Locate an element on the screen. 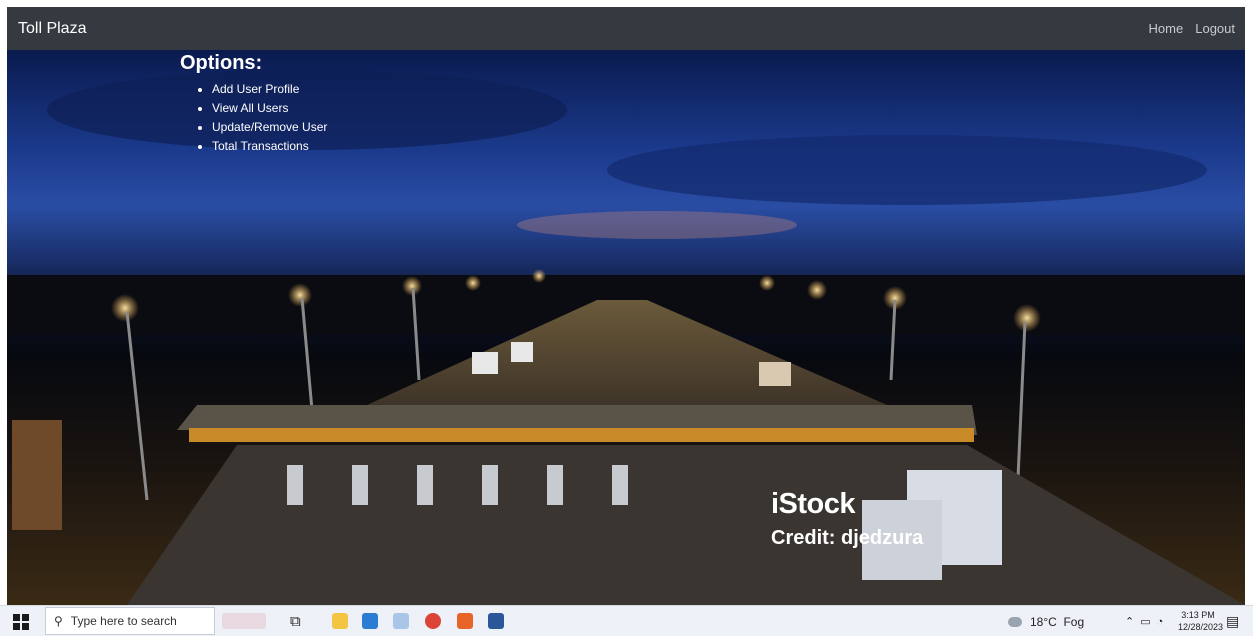 The image size is (1253, 637). weather-widget: 18°C Fog is located at coordinates (1046, 621).